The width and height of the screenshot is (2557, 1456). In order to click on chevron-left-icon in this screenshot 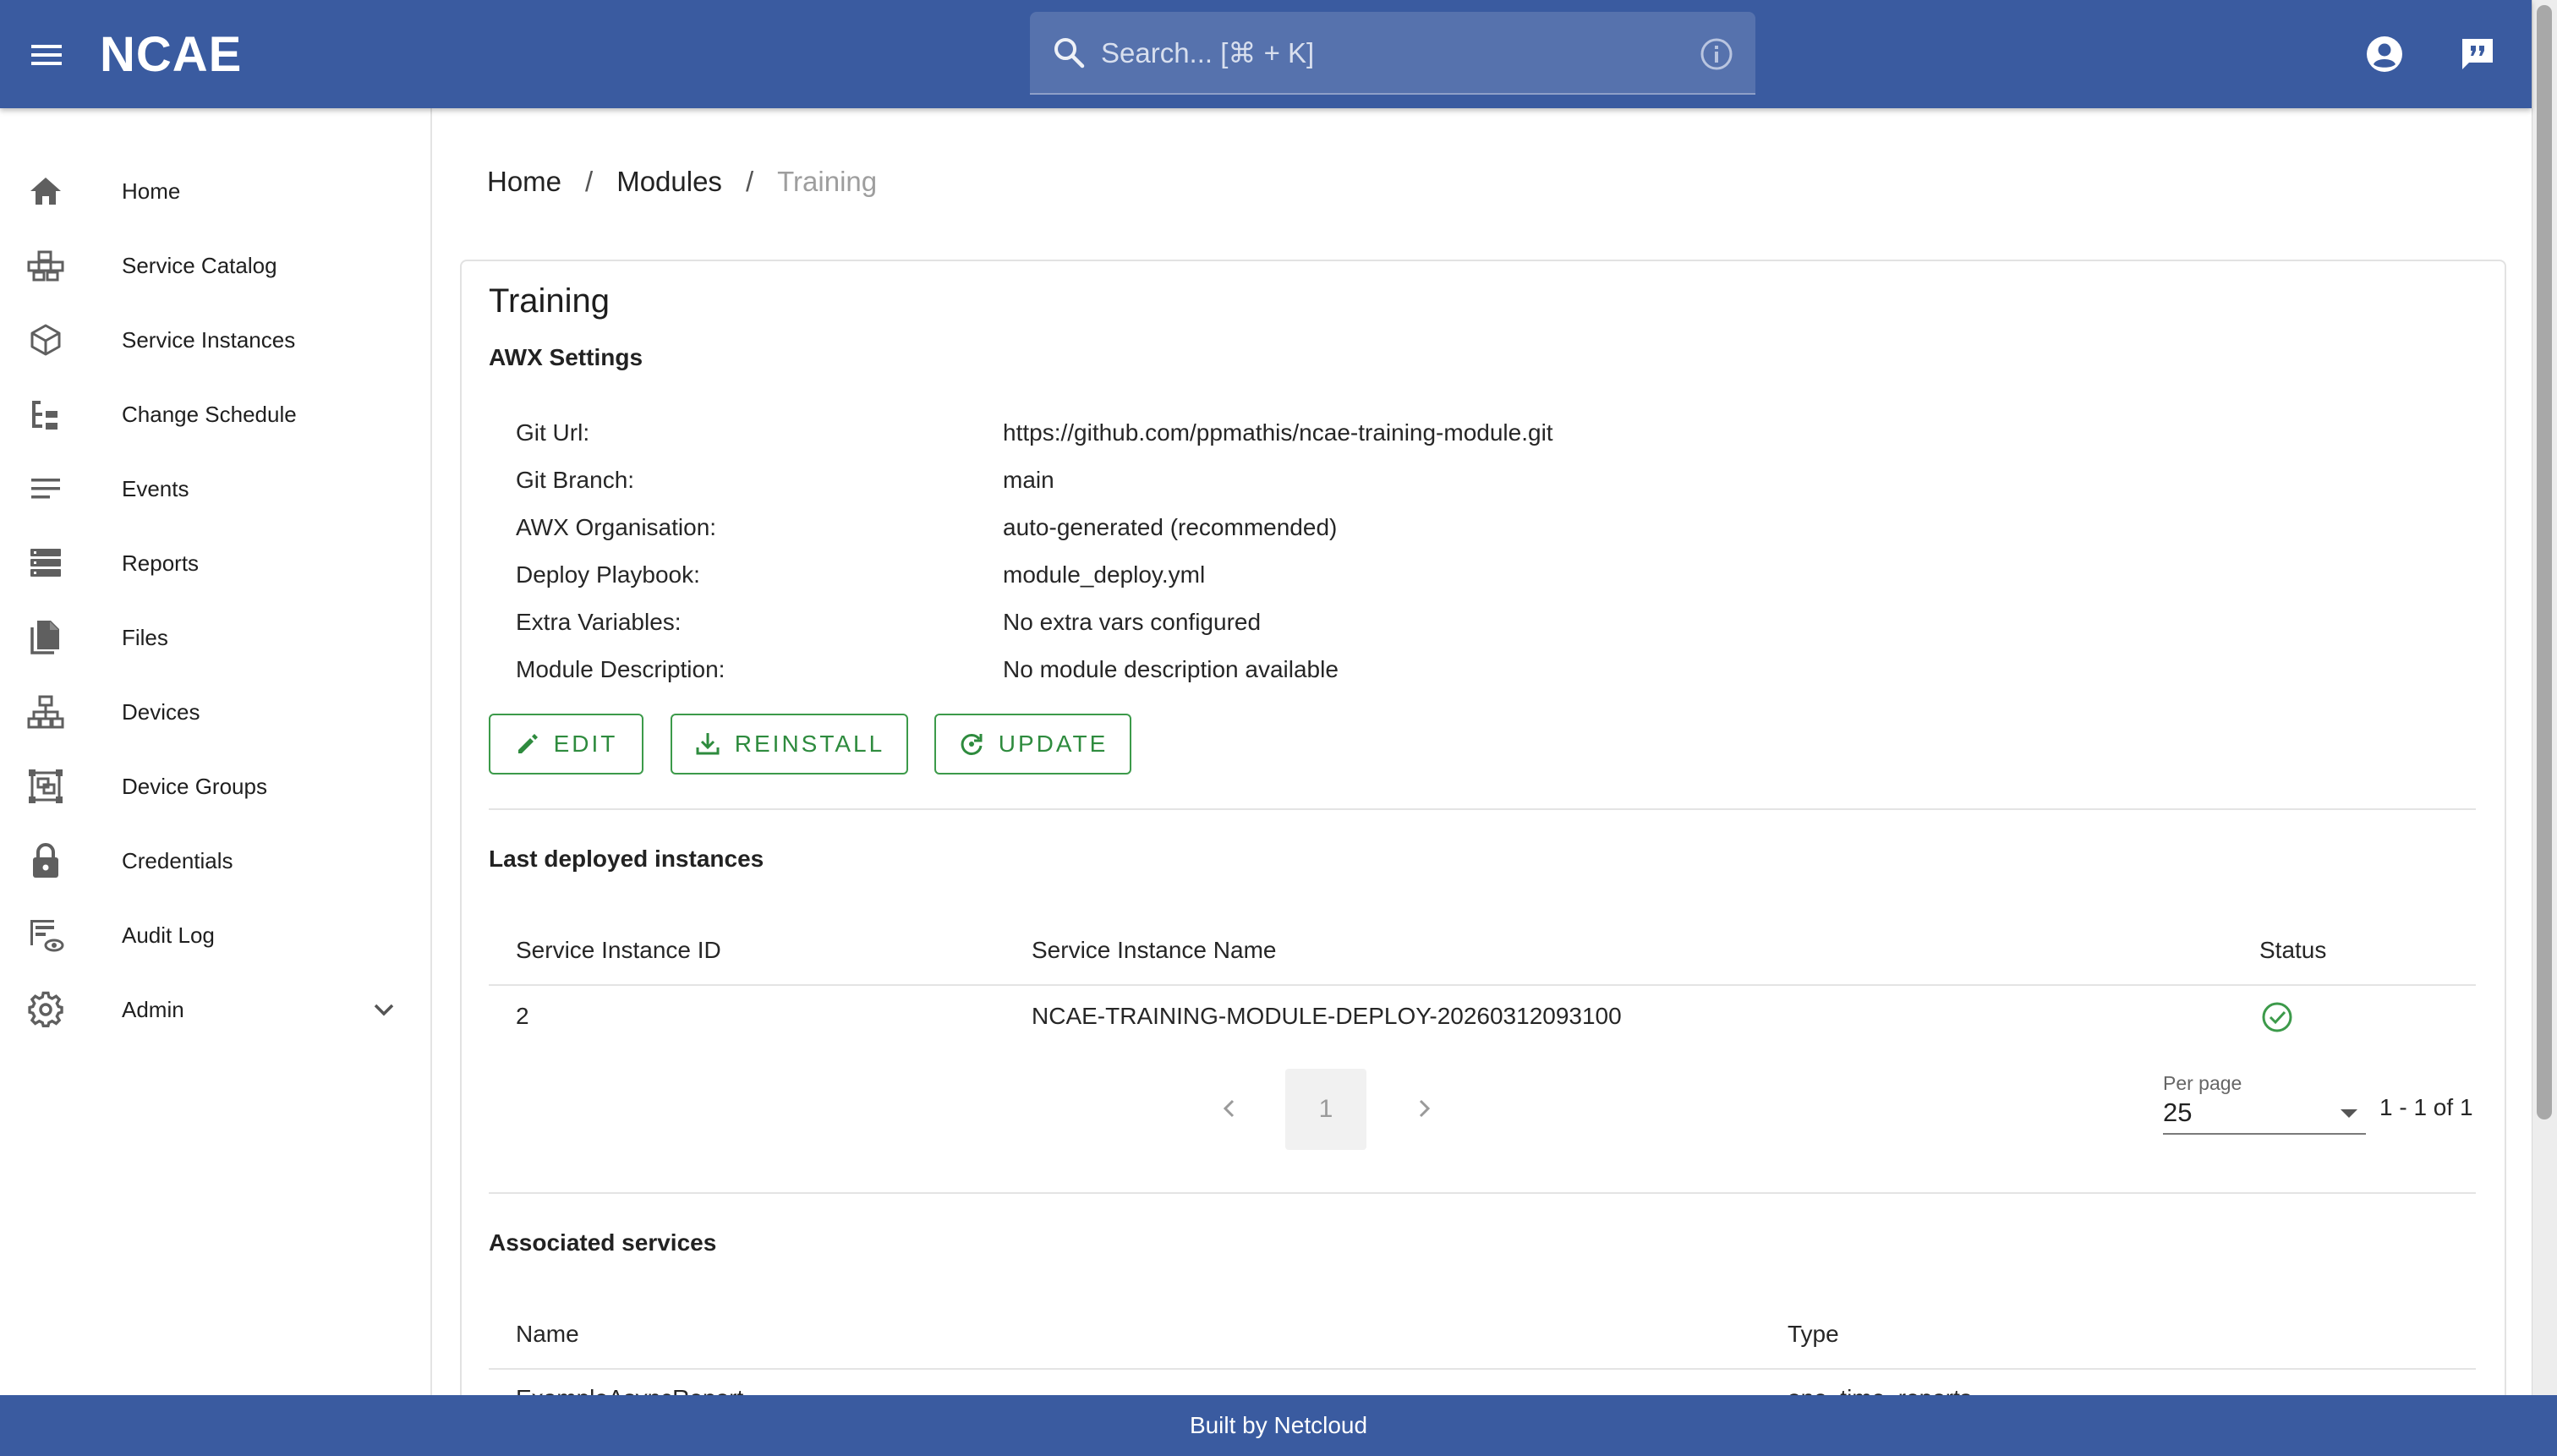, I will do `click(1229, 1108)`.